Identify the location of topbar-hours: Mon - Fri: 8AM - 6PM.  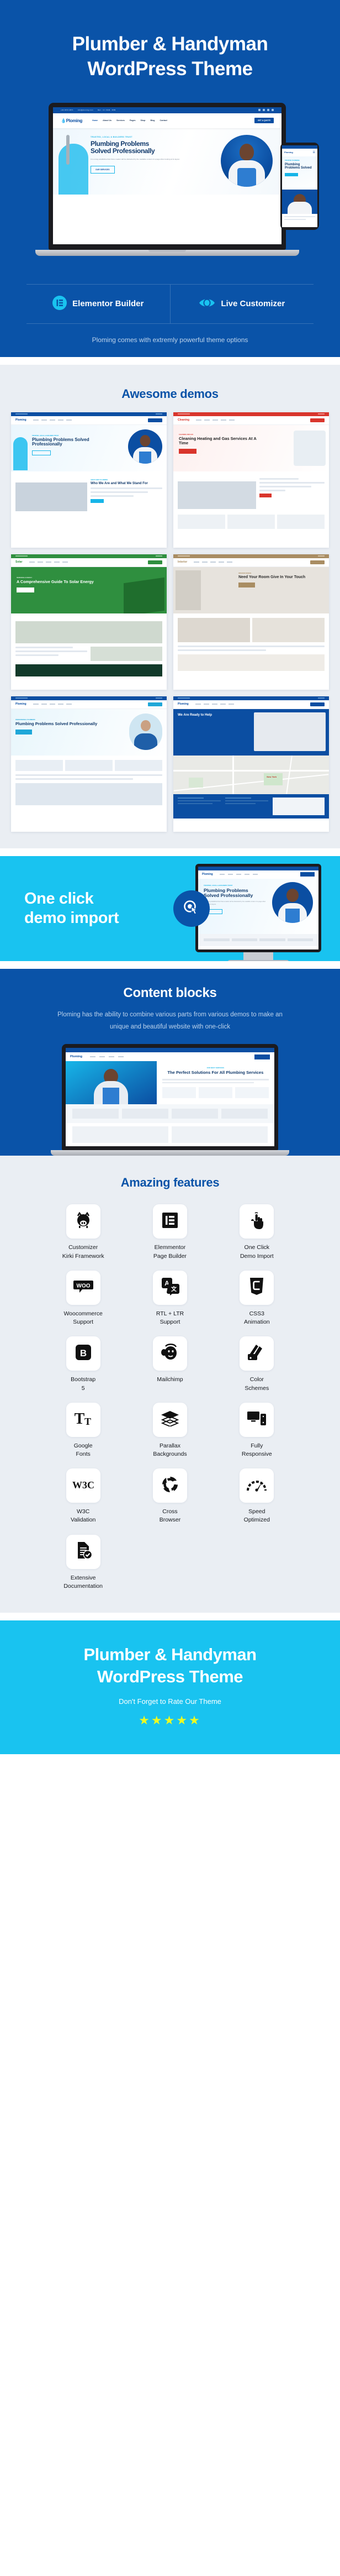
(107, 110).